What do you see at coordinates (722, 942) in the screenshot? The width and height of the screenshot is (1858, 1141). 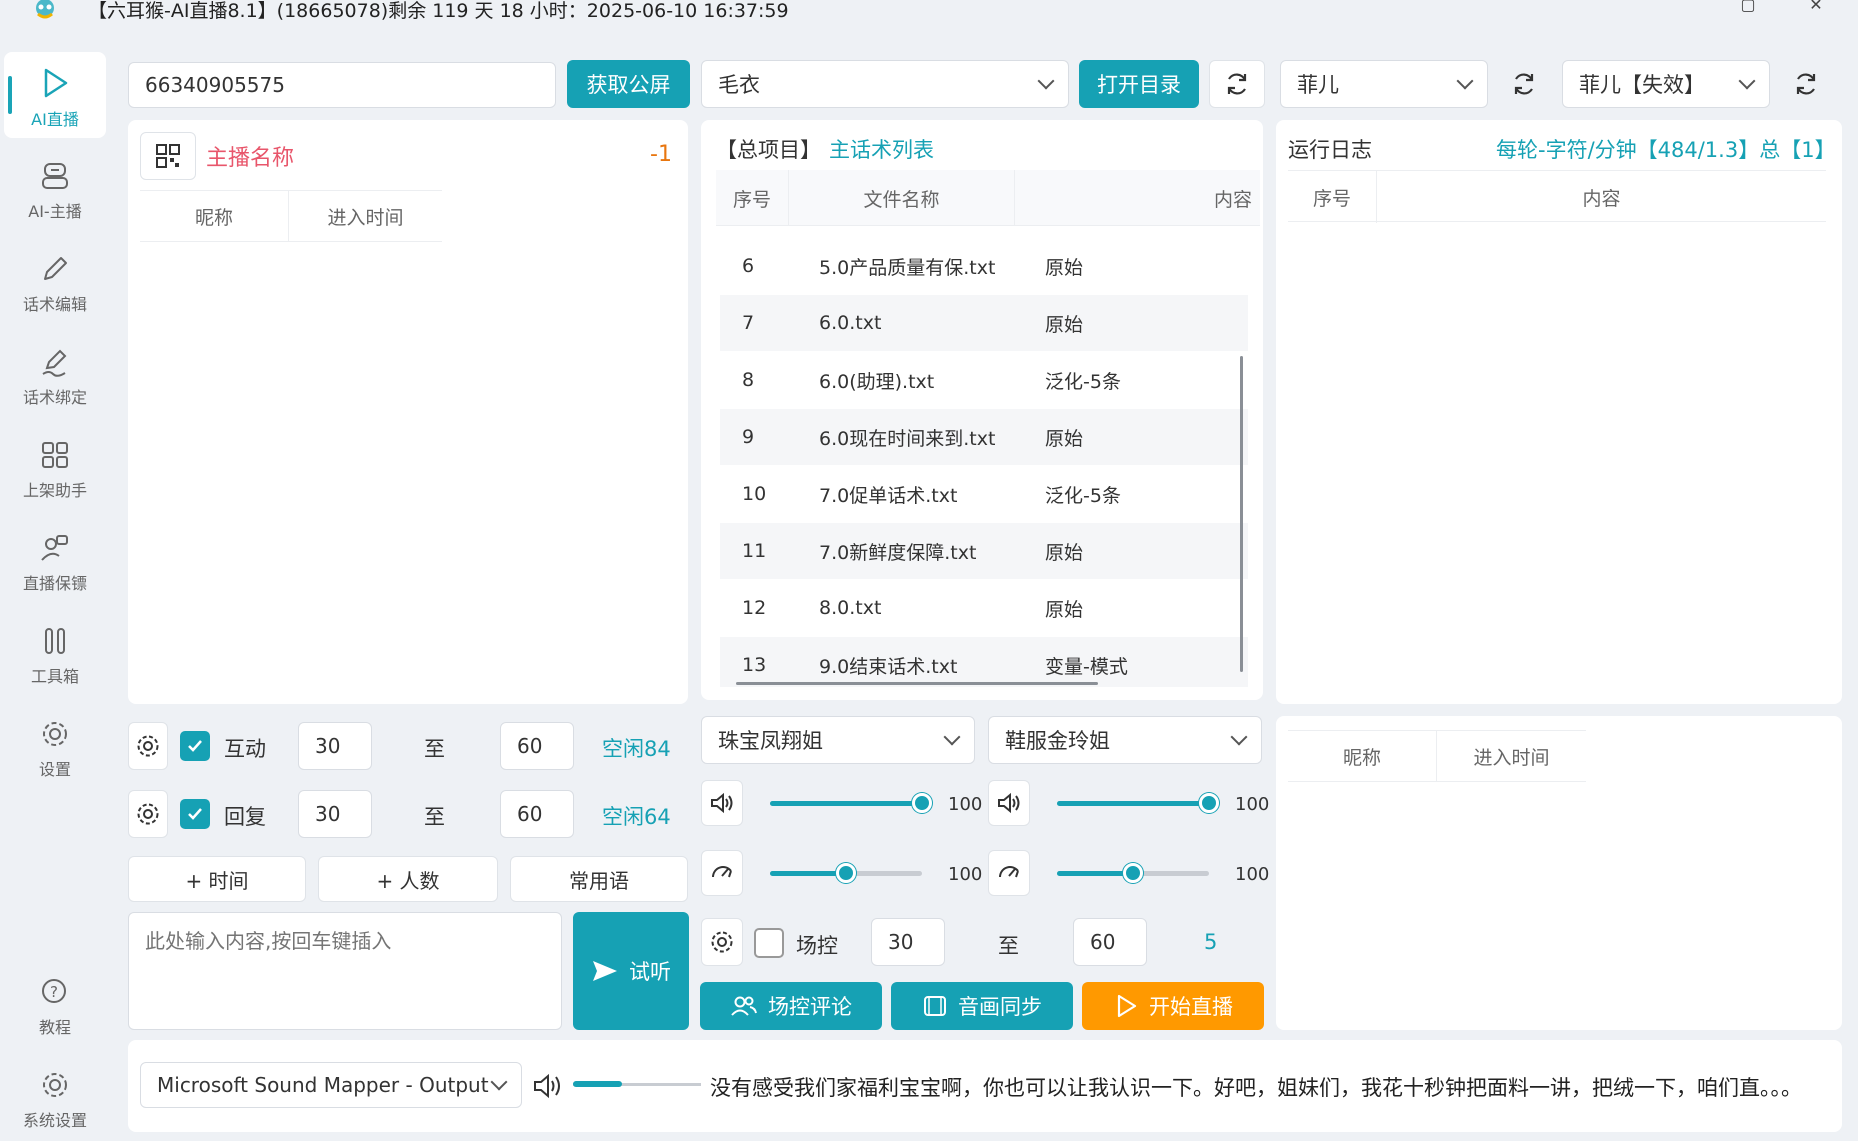 I see `field-control-settings-button` at bounding box center [722, 942].